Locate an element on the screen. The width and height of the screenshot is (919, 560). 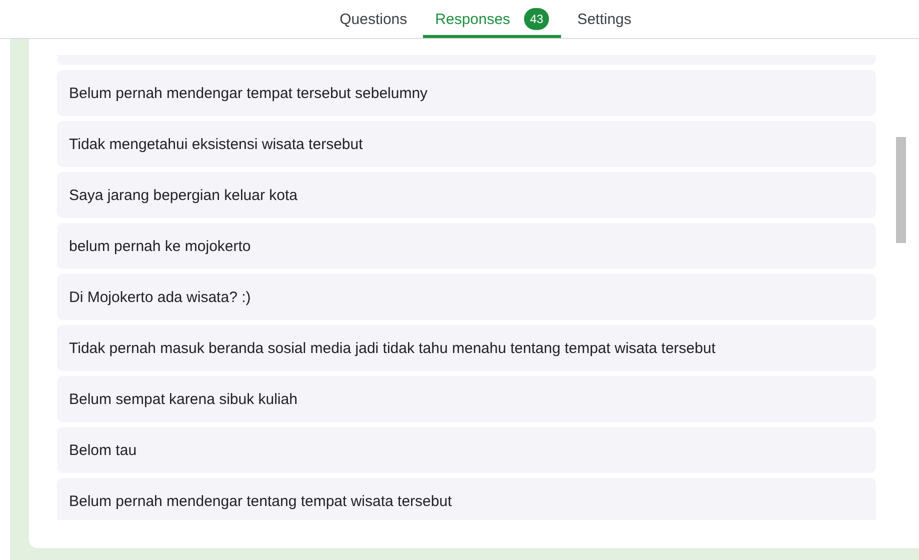
response-item: Saya jarang bepergian keluar kota is located at coordinates (466, 195).